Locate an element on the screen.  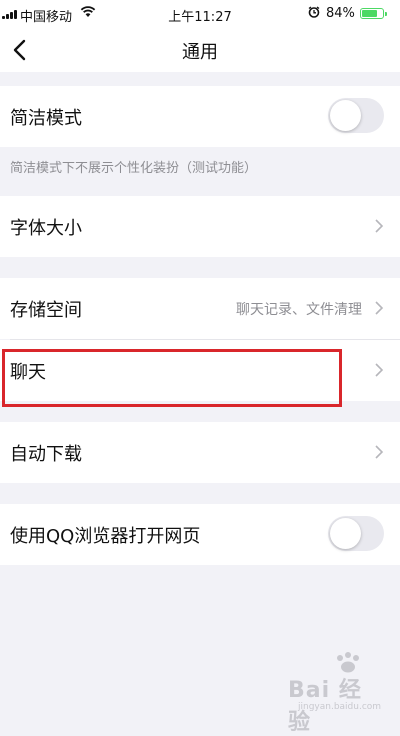
row-qq-browser: 使用QQ浏览器打开网页 is located at coordinates (200, 534).